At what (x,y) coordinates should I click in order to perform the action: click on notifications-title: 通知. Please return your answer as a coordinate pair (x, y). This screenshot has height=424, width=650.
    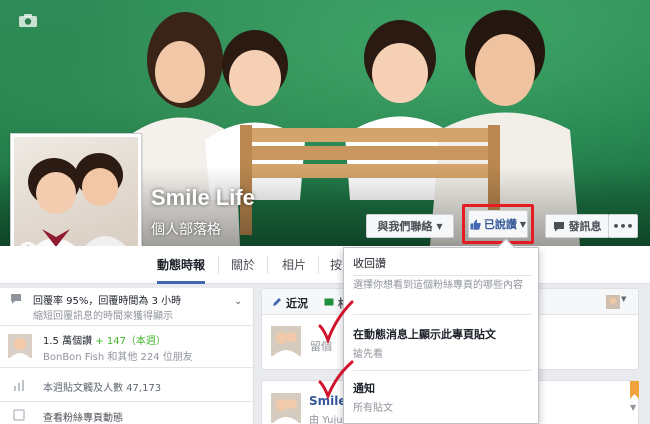
    Looking at the image, I should click on (364, 388).